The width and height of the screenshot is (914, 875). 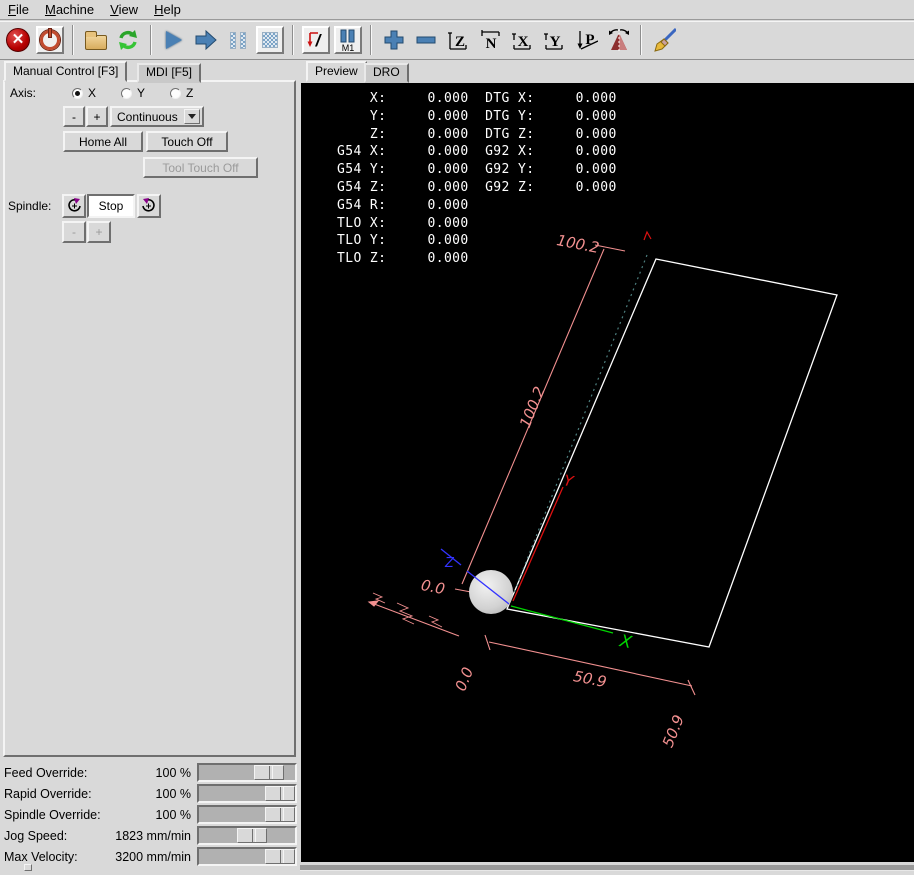 I want to click on axis-label: Axis:, so click(x=23, y=93).